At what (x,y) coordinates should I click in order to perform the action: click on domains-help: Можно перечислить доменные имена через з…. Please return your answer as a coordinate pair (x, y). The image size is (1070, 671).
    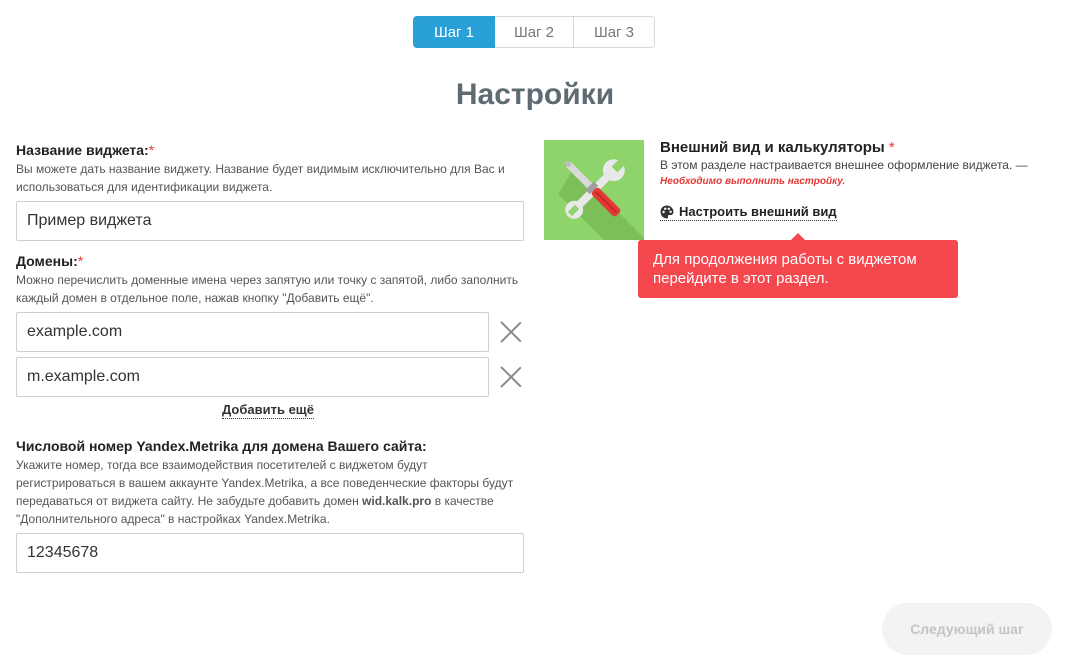
    Looking at the image, I should click on (267, 289).